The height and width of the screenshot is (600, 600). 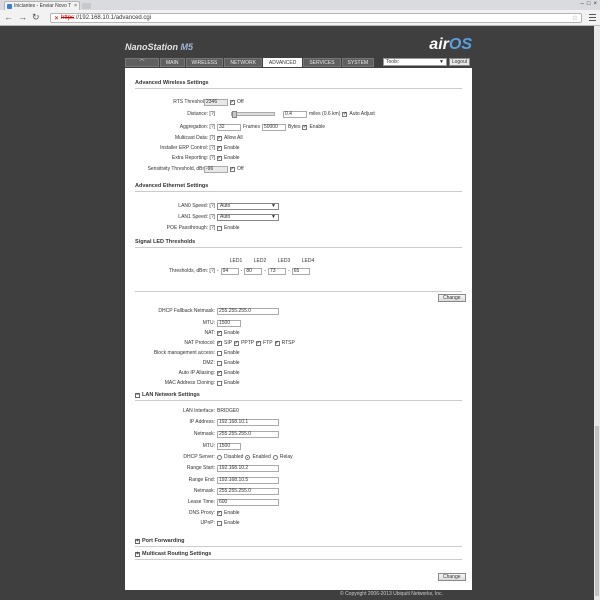 What do you see at coordinates (167, 395) in the screenshot?
I see `section-lan-network: – LAN Network Settings` at bounding box center [167, 395].